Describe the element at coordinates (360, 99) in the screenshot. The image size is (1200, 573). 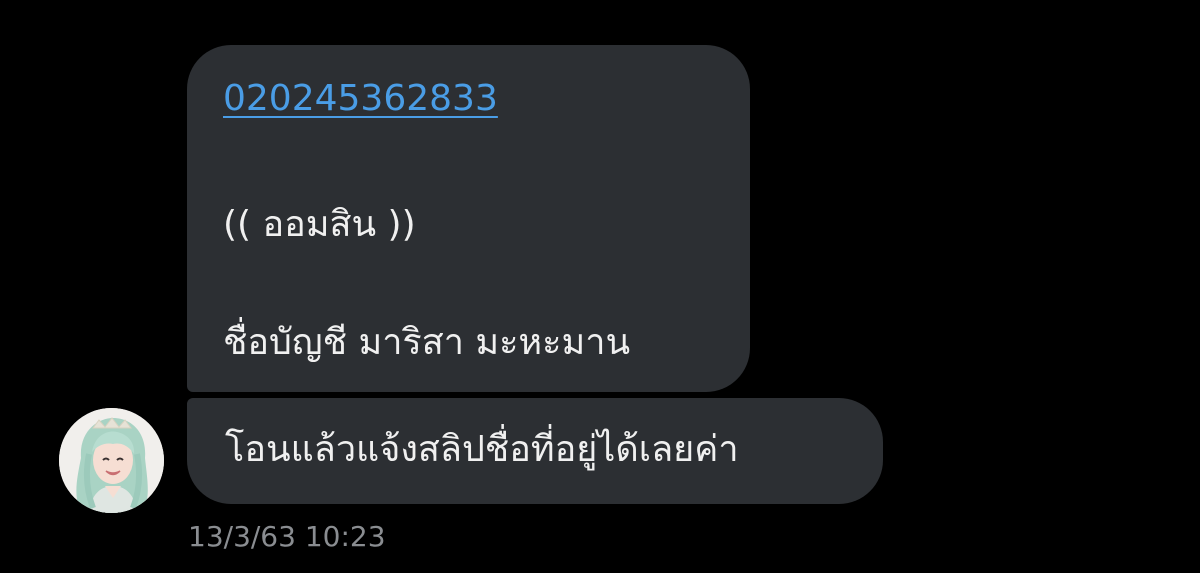
I see `account-number-link: 020245362833` at that location.